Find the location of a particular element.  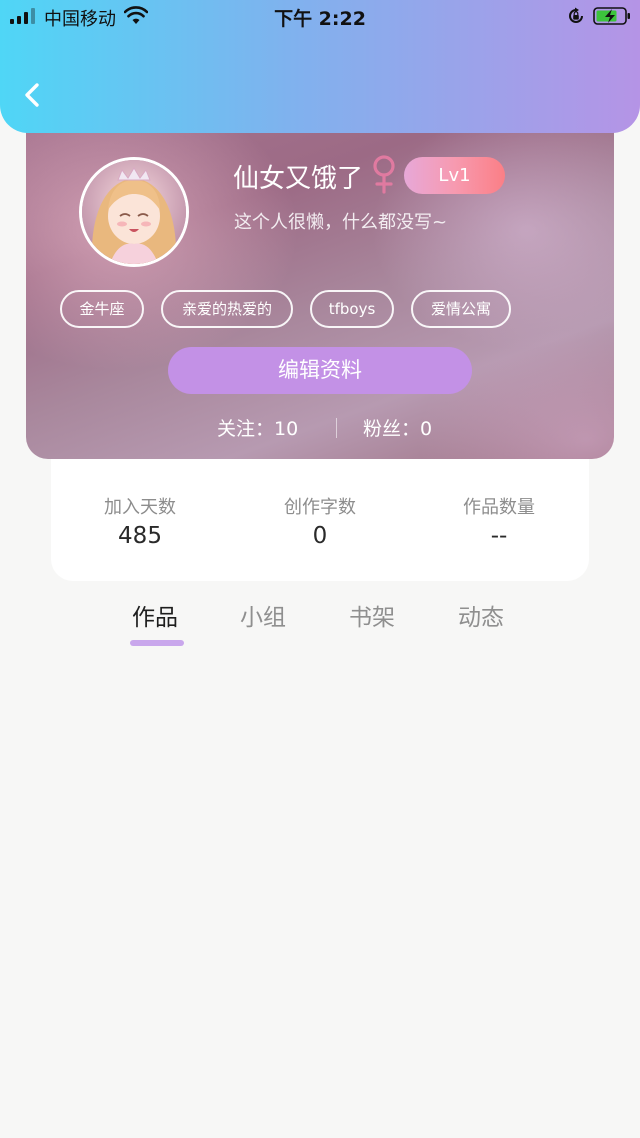

battery-charging-icon is located at coordinates (611, 16).